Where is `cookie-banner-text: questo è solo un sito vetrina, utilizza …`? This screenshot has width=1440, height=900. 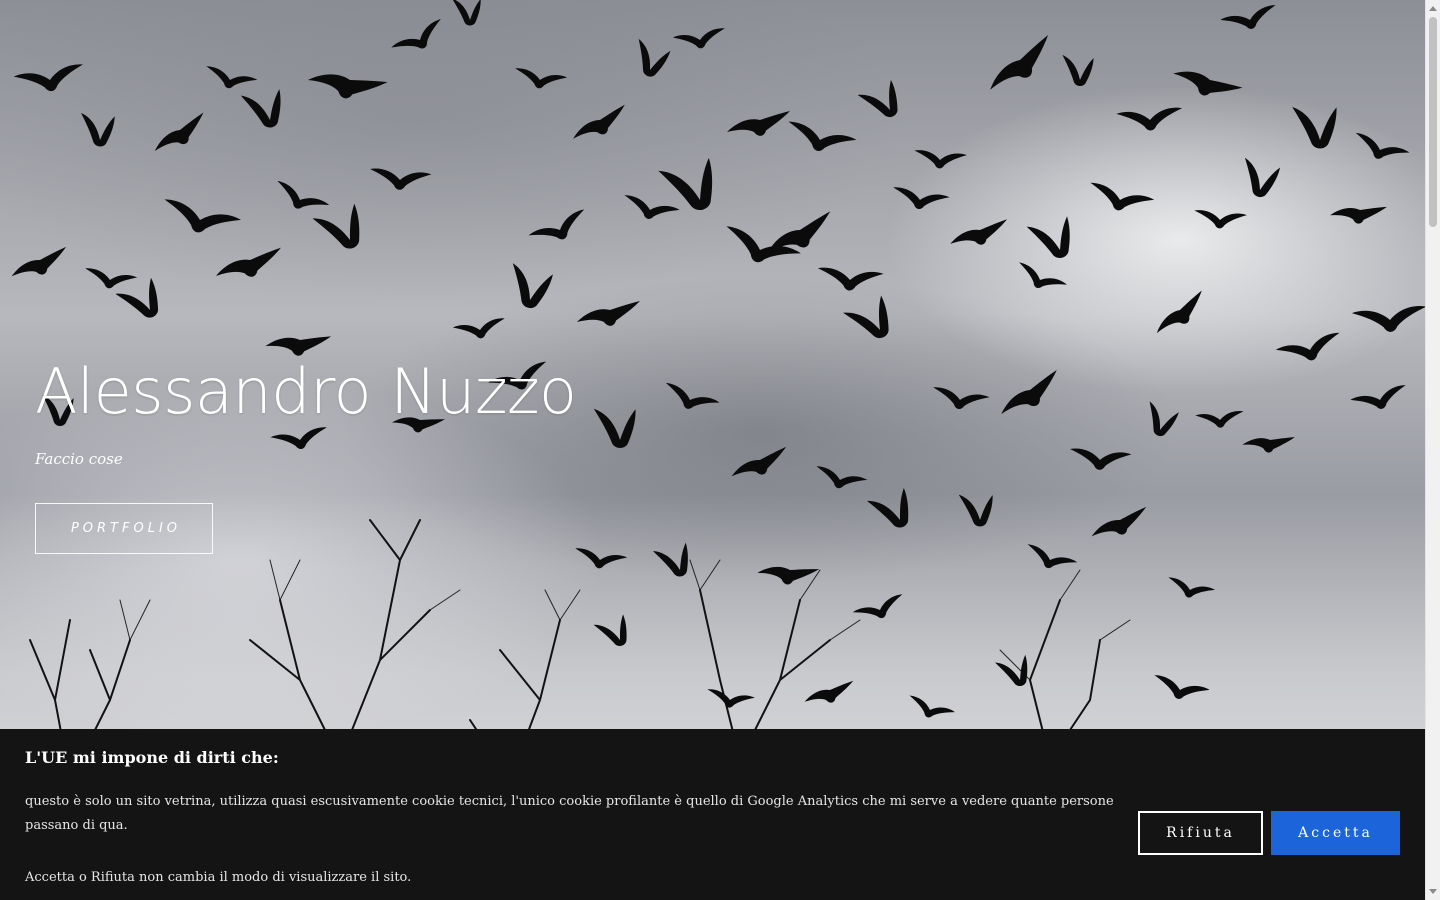 cookie-banner-text: questo è solo un sito vetrina, utilizza … is located at coordinates (569, 813).